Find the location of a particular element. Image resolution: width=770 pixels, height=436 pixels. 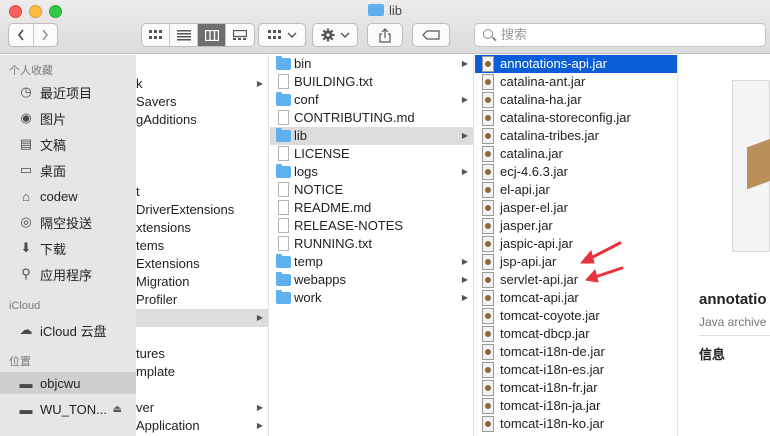

home-icon: ⌂ is located at coordinates (26, 196).